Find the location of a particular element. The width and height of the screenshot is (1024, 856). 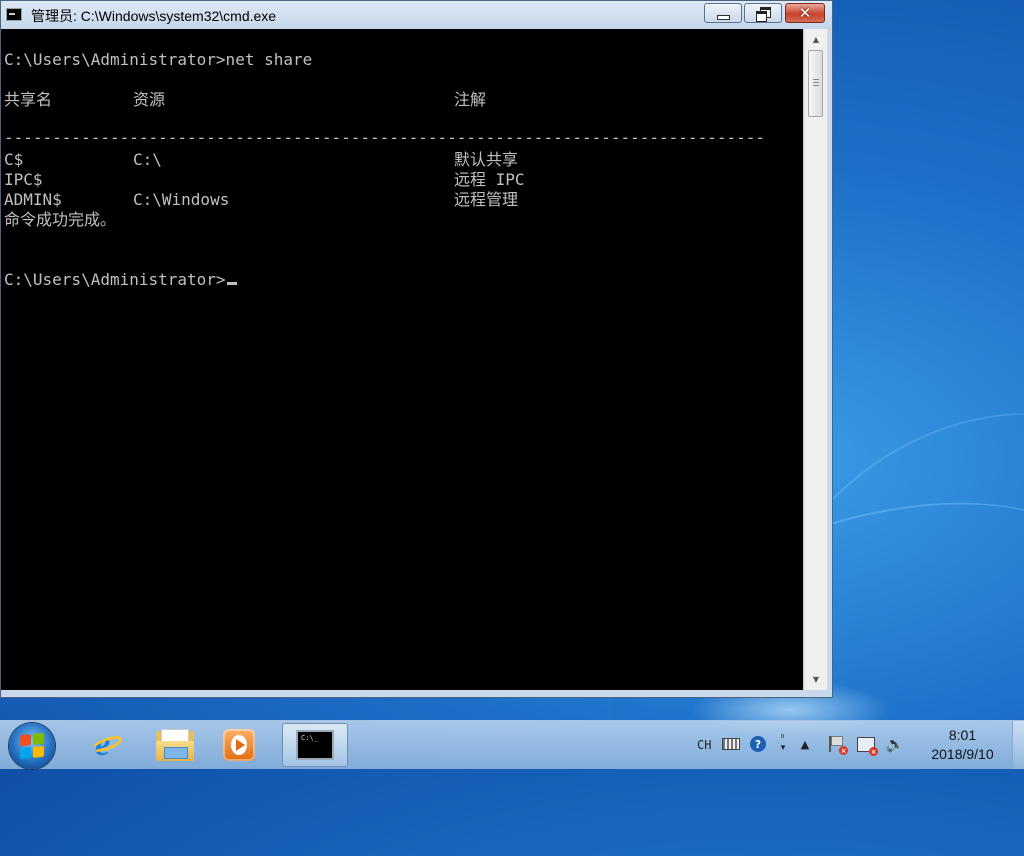

taskbar-media-player is located at coordinates (239, 745).